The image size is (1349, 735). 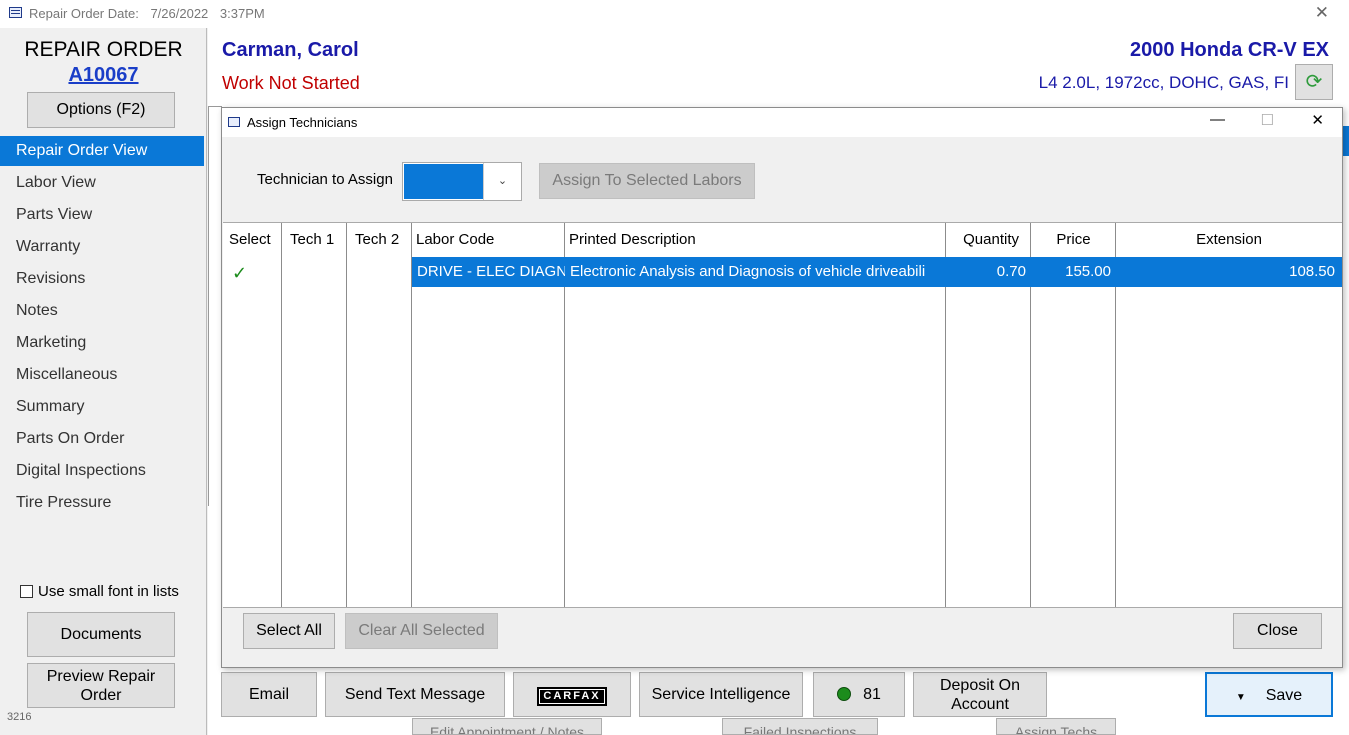 What do you see at coordinates (103, 75) in the screenshot?
I see `repair-order-number: A10067` at bounding box center [103, 75].